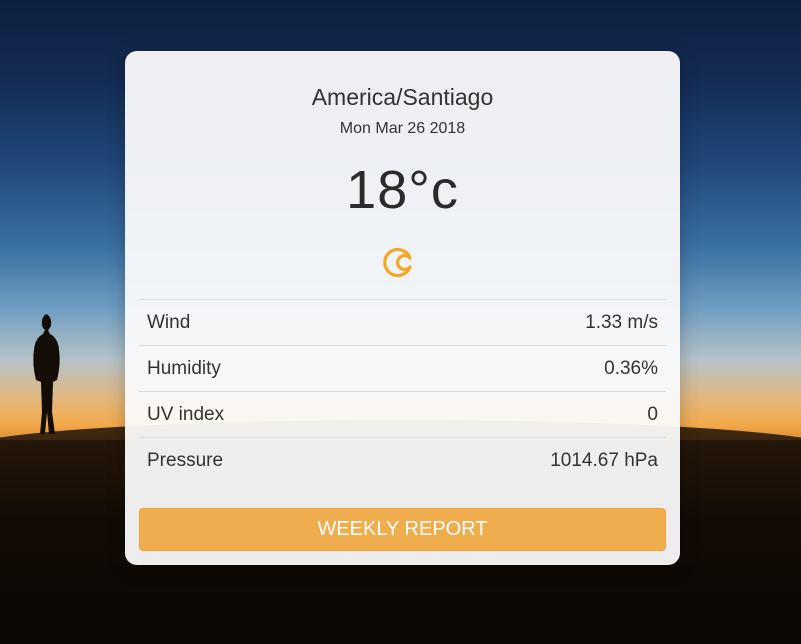 Image resolution: width=801 pixels, height=644 pixels. I want to click on location-timezone: America/Santiago, so click(402, 97).